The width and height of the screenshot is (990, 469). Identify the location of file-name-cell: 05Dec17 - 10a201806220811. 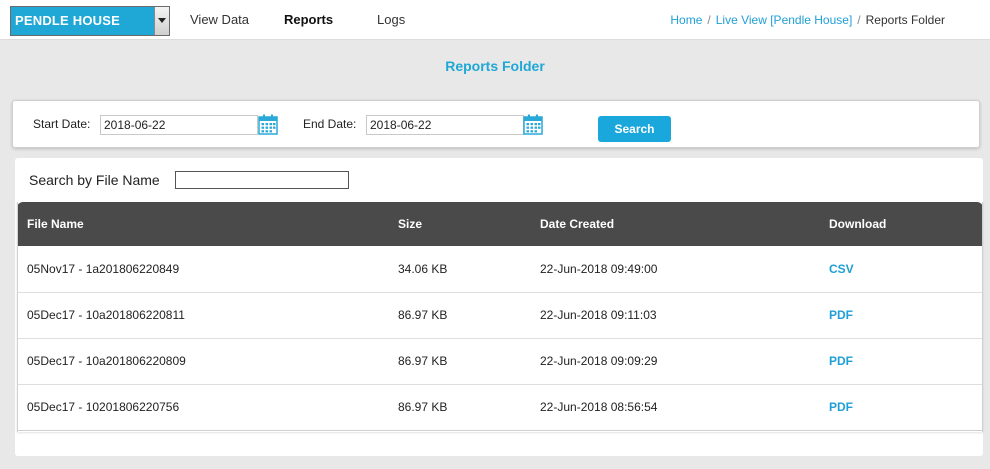
(207, 315).